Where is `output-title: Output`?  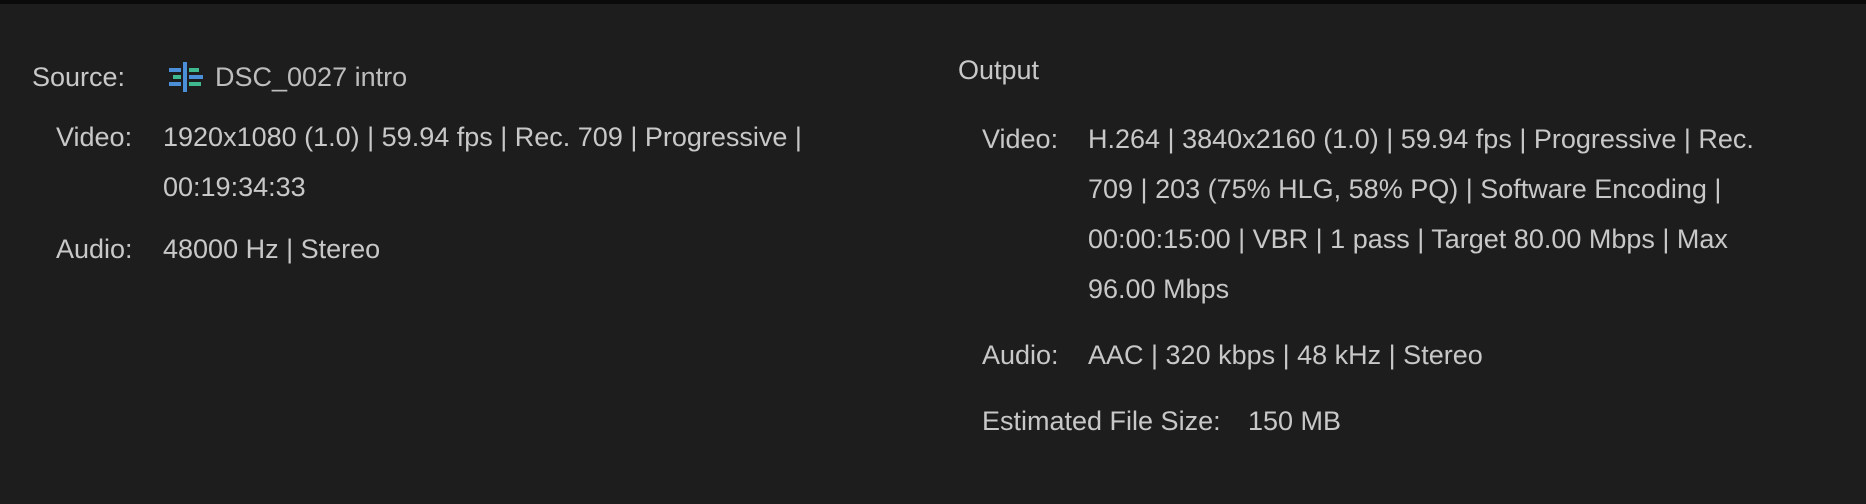 output-title: Output is located at coordinates (999, 70).